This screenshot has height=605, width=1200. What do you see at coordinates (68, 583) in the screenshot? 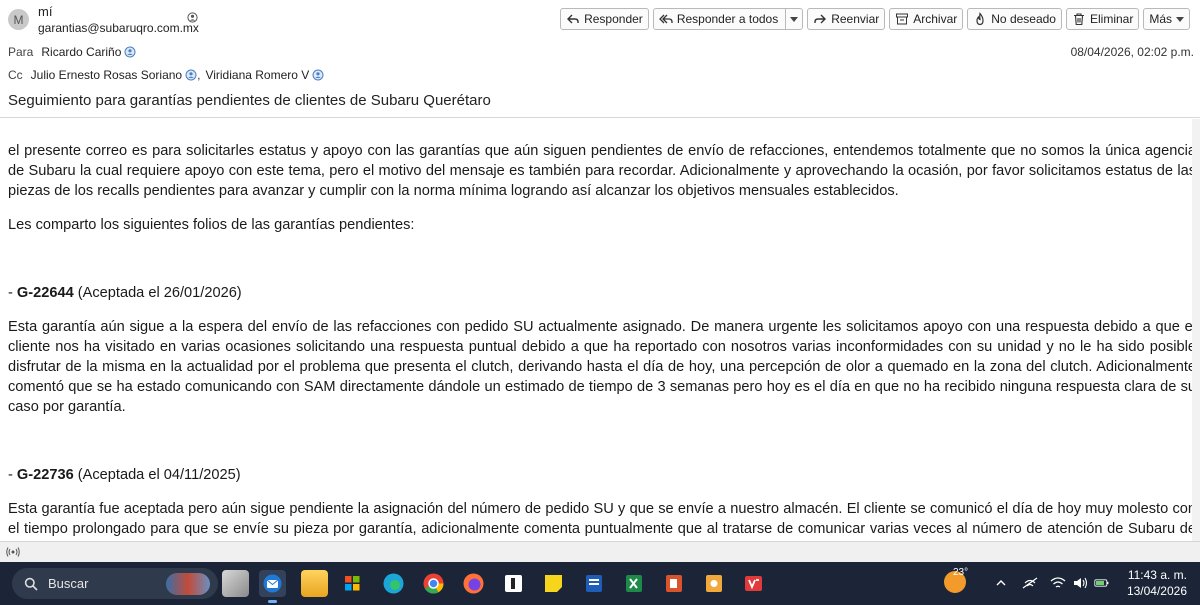
I see `search-placeholder: Buscar` at bounding box center [68, 583].